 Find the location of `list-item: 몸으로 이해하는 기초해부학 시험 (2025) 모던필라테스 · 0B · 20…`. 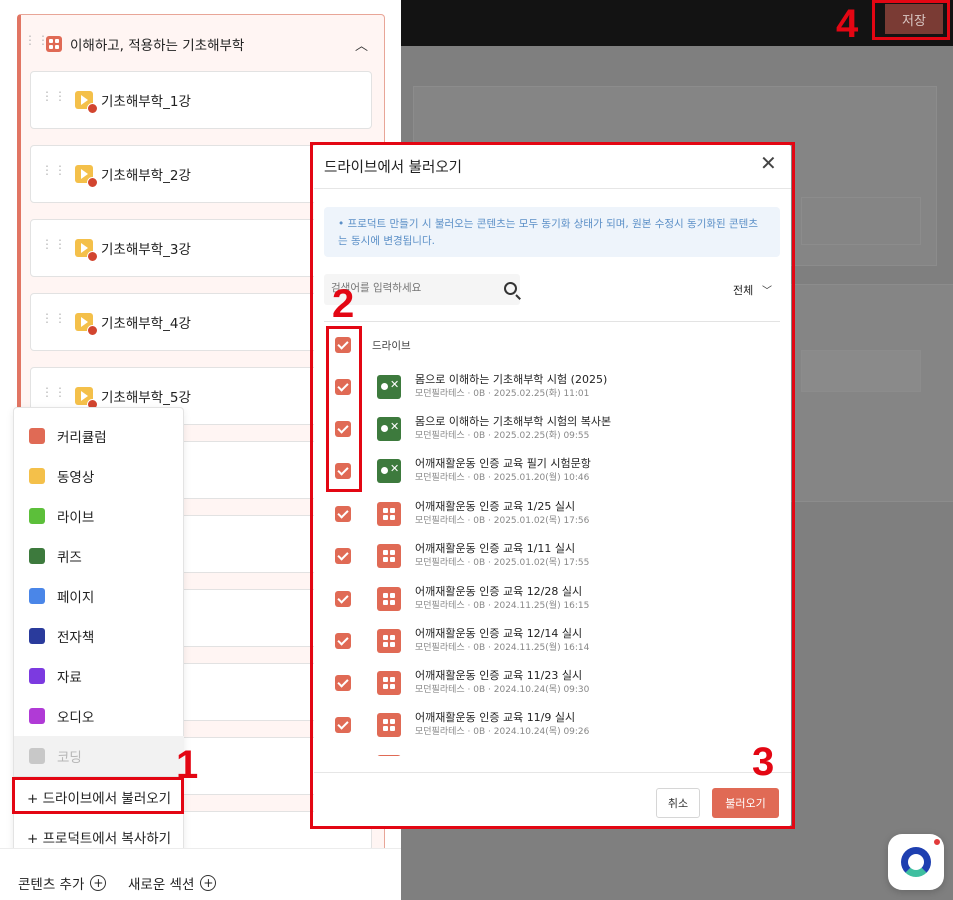

list-item: 몸으로 이해하는 기초해부학 시험 (2025) 모던필라테스 · 0B · 20… is located at coordinates (552, 387).